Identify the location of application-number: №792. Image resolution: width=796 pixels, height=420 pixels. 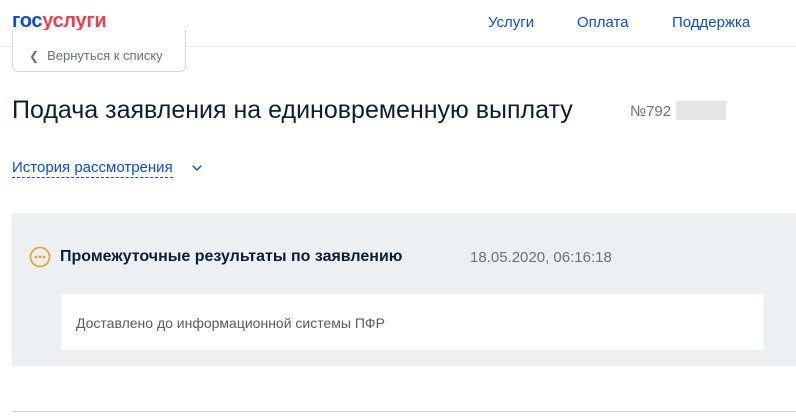
(651, 111).